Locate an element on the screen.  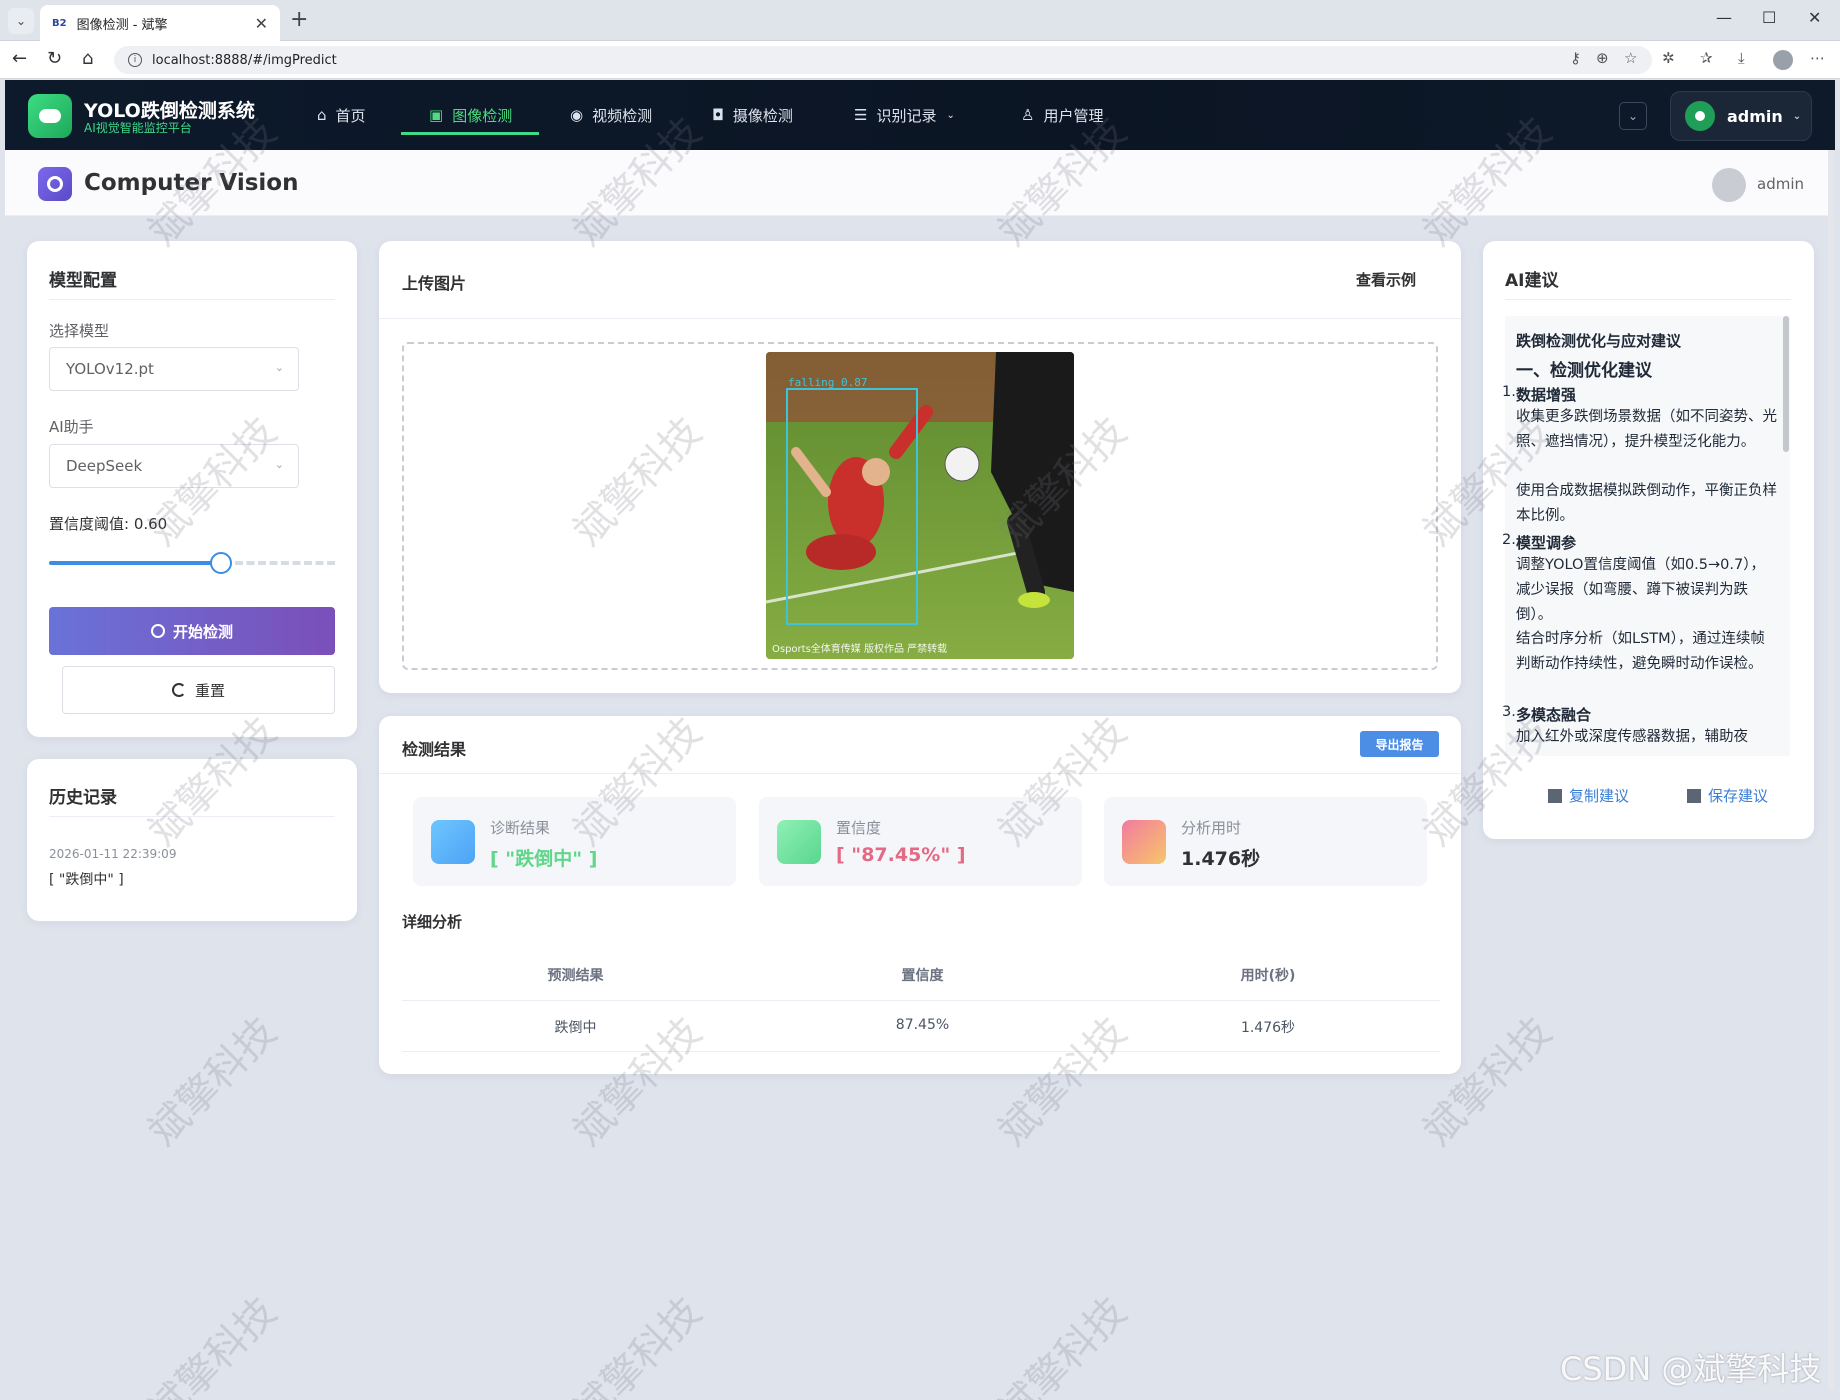
table-header-time: 用时(秒) is located at coordinates (1268, 976).